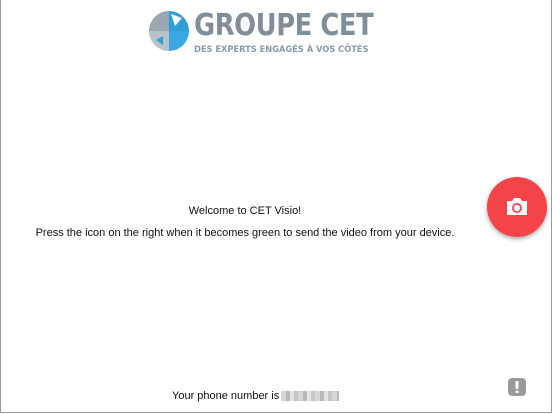 The image size is (552, 414). What do you see at coordinates (310, 396) in the screenshot?
I see `phone-number-redacted` at bounding box center [310, 396].